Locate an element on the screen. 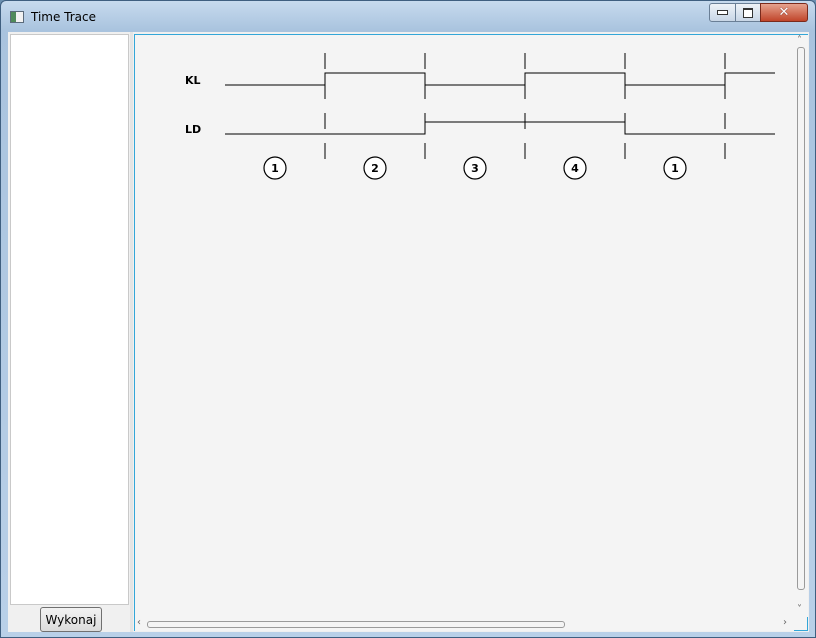 This screenshot has height=638, width=816. state-label: 4 is located at coordinates (575, 168).